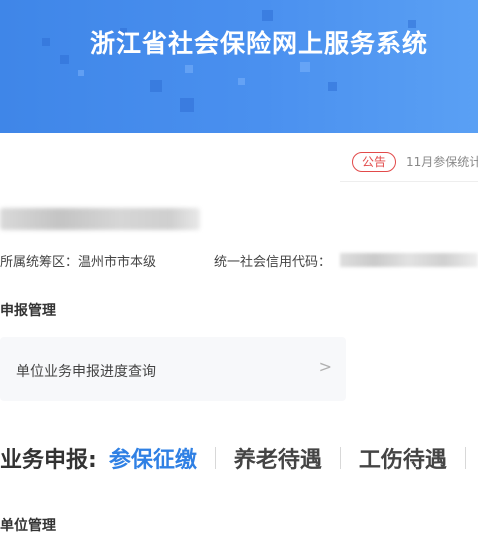  What do you see at coordinates (28, 311) in the screenshot?
I see `section-title-declare: 申报管理` at bounding box center [28, 311].